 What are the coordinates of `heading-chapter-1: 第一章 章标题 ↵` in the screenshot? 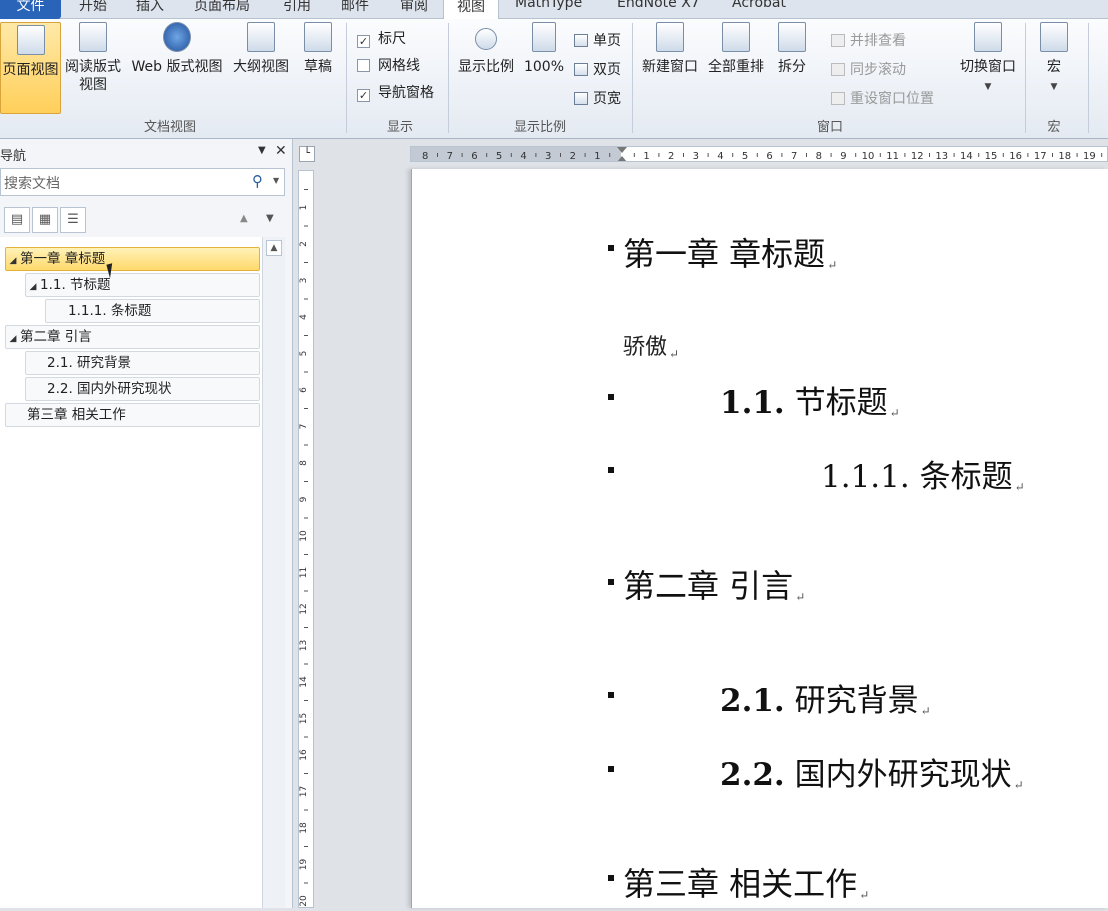 It's located at (730, 252).